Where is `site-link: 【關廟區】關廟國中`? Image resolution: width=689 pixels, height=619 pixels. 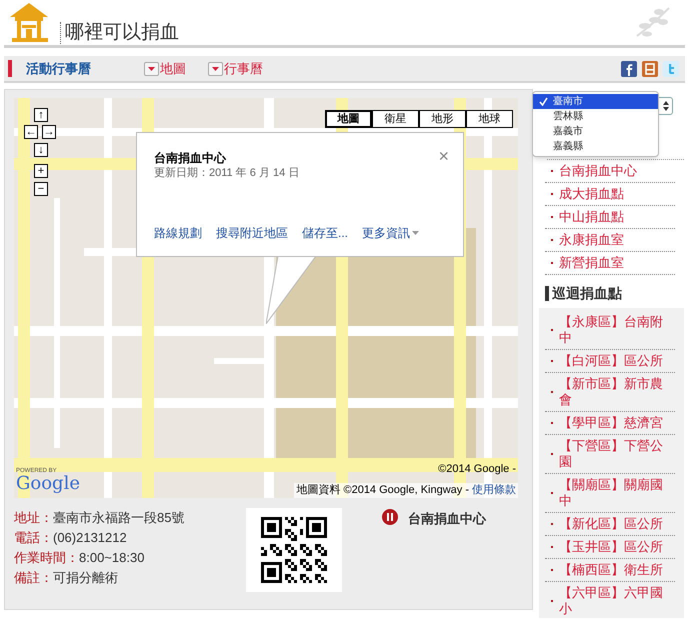
site-link: 【關廟區】關廟國中 is located at coordinates (610, 493).